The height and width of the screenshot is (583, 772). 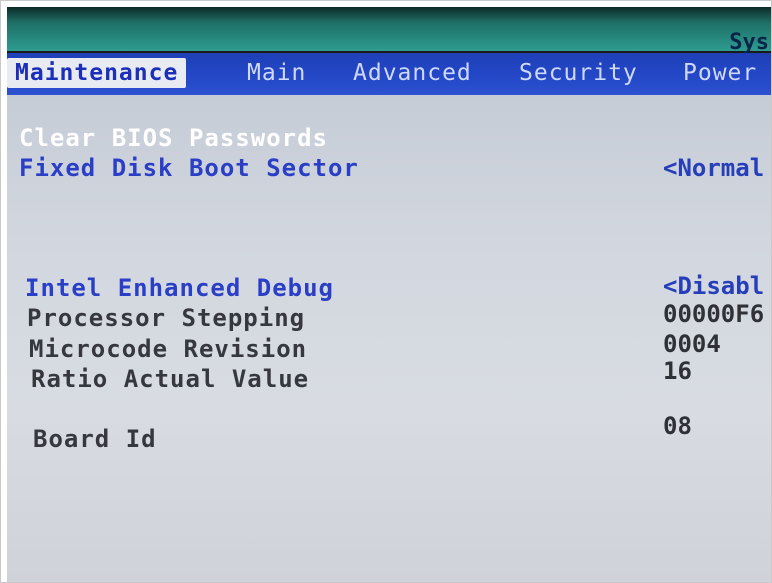 What do you see at coordinates (389, 31) in the screenshot?
I see `bios-title-bar: Sys` at bounding box center [389, 31].